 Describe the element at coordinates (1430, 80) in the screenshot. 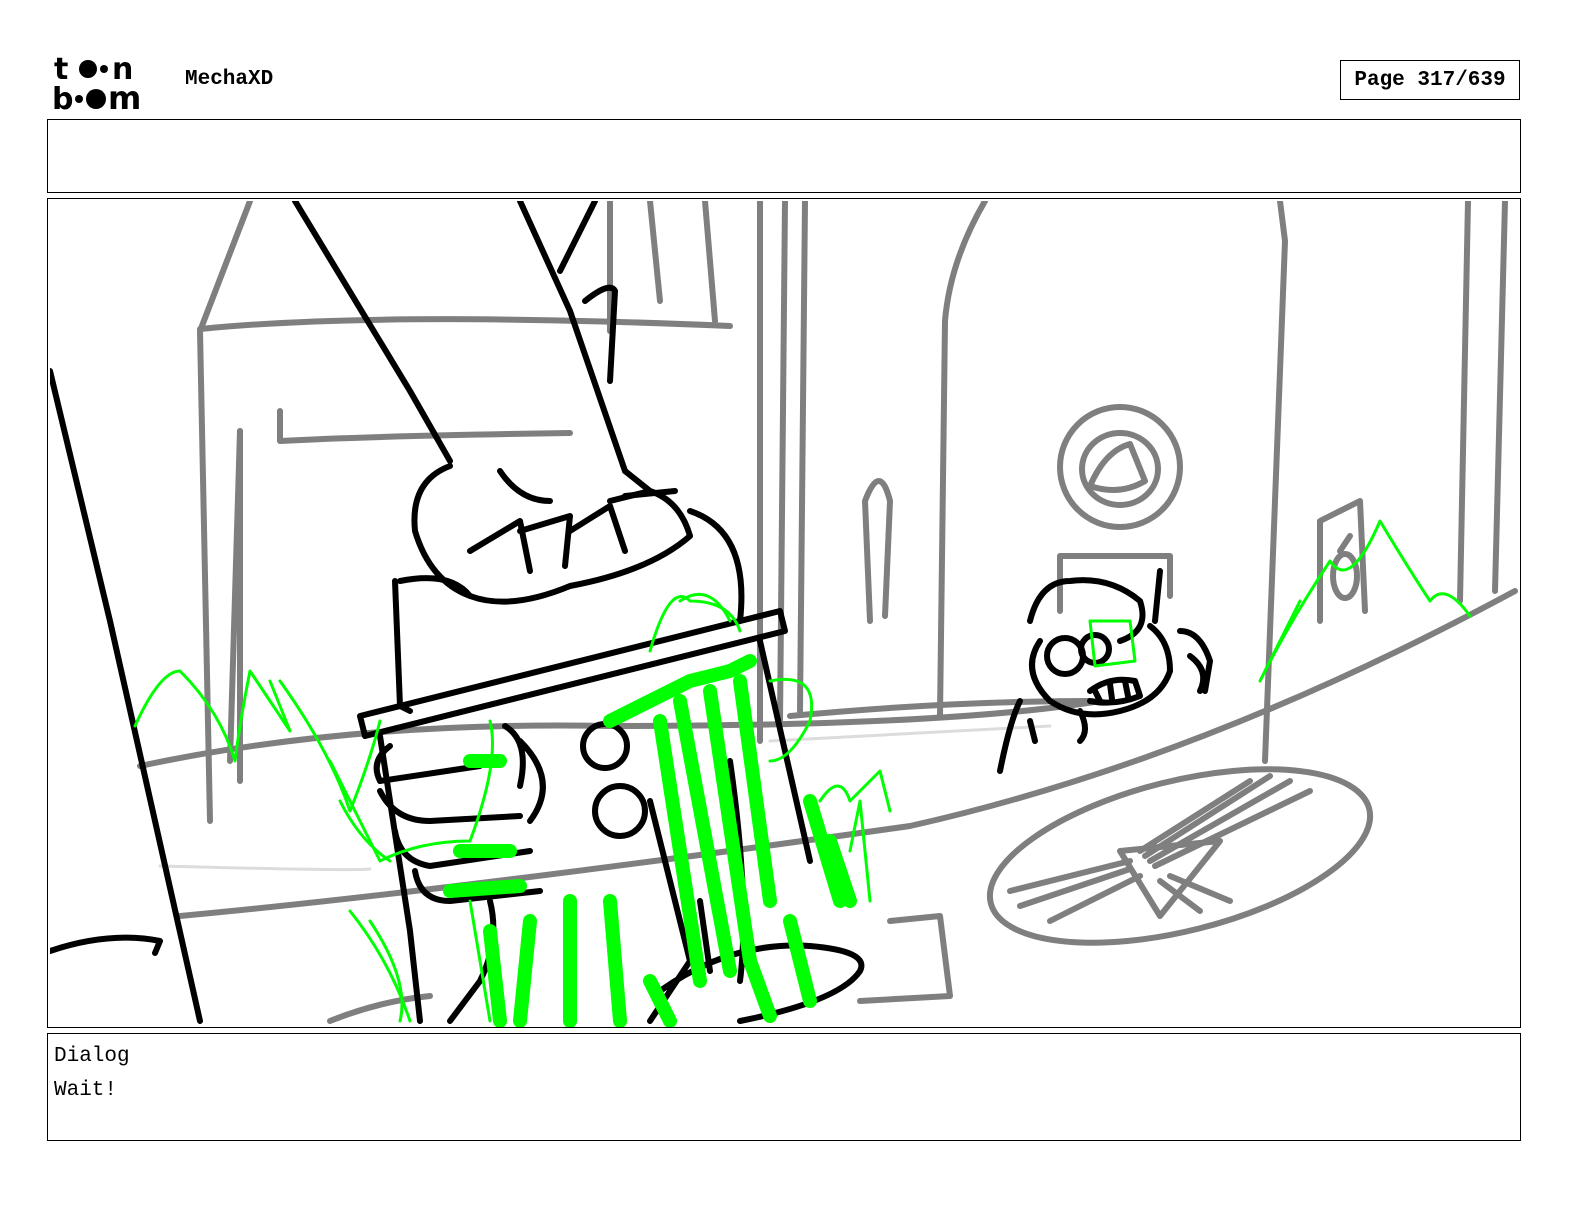

I see `page-counter: Page 317/639` at that location.